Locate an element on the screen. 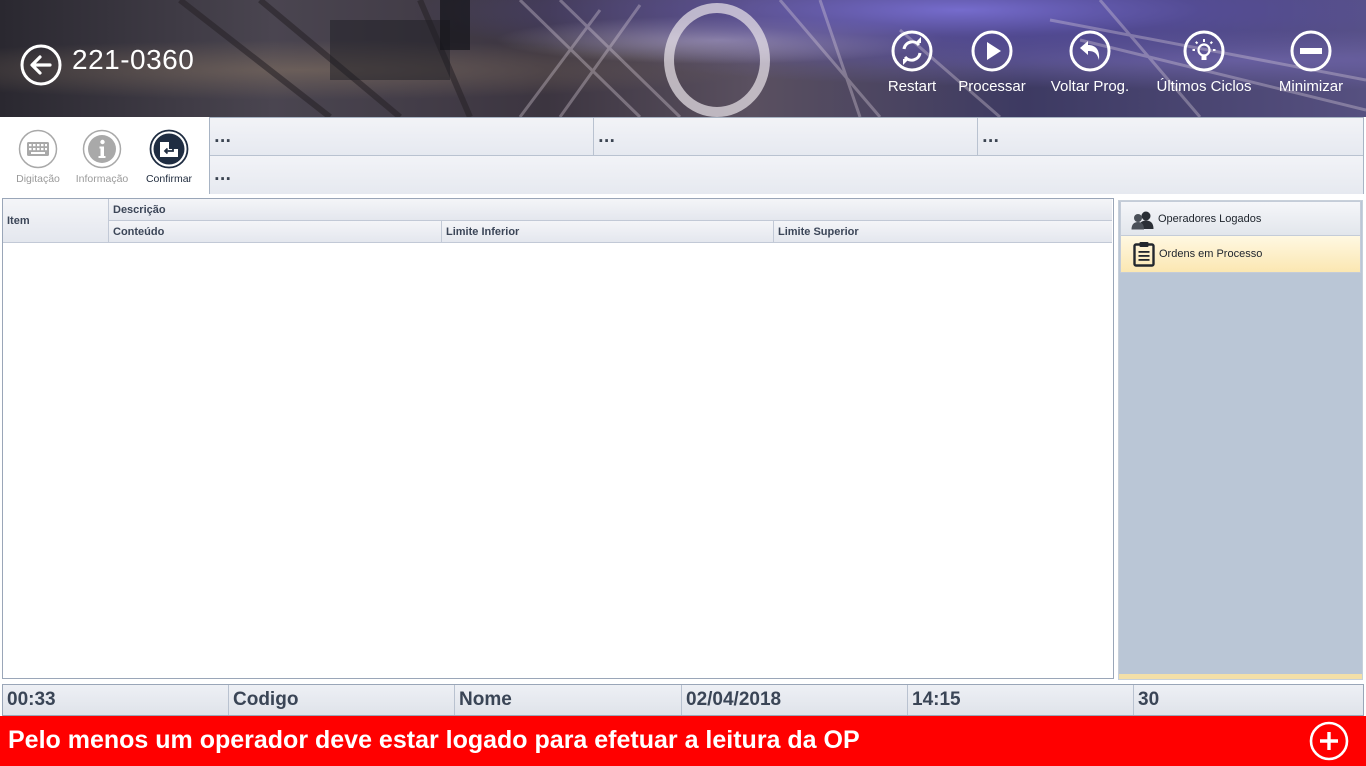 This screenshot has height=766, width=1366. information-button: Informação is located at coordinates (102, 157).